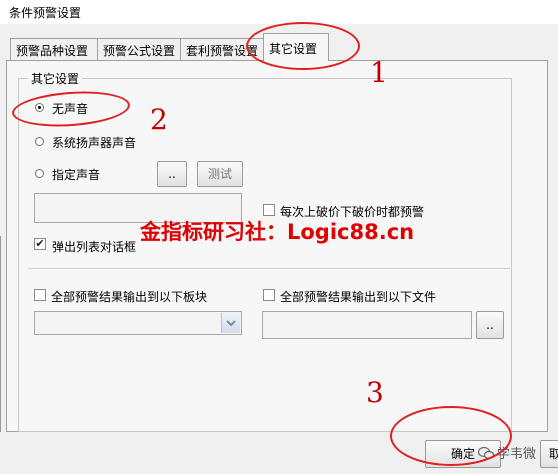 This screenshot has width=558, height=474. Describe the element at coordinates (375, 392) in the screenshot. I see `annotation-number-3: 3` at that location.